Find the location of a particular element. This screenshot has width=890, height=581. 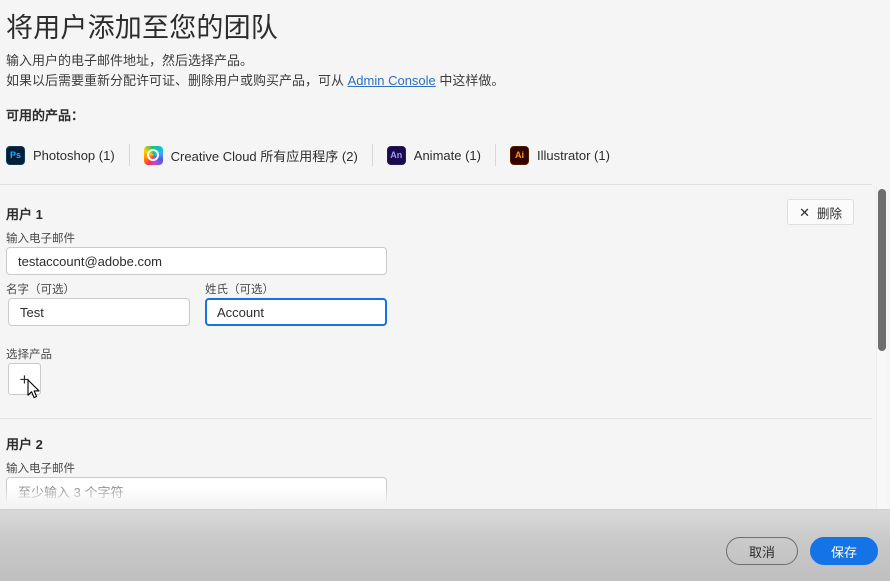

product-name-illustrator: Illustrator (1) is located at coordinates (573, 155).